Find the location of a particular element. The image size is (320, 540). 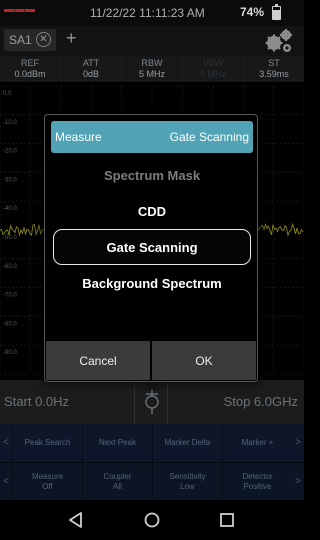

status-bar: ▬▬▬ 11/22/22 11:11:23 AM 74% is located at coordinates (152, 13).